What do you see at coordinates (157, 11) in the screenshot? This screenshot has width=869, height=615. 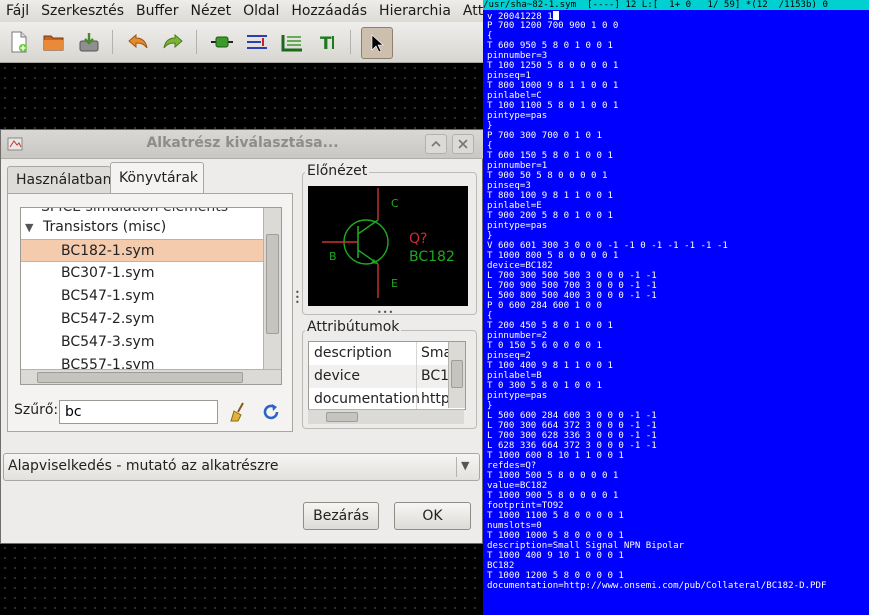 I see `menu-buffer: Buffer` at bounding box center [157, 11].